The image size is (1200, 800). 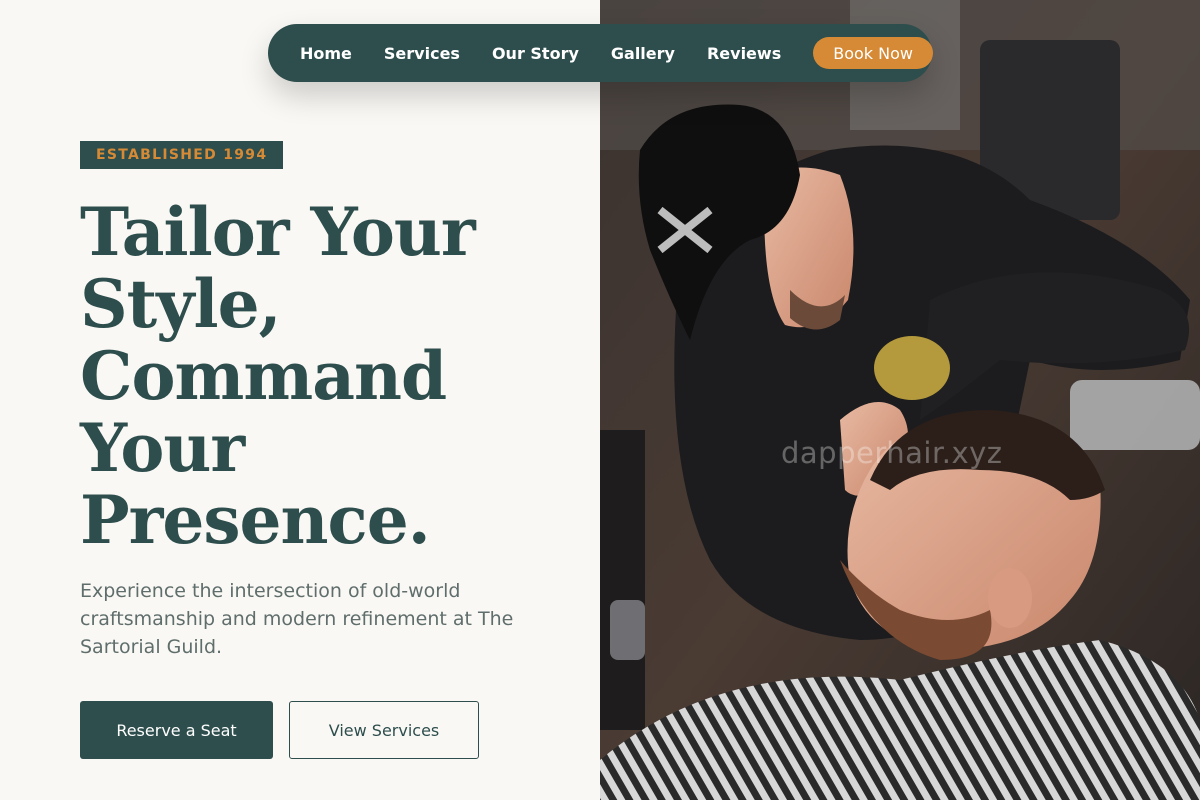 What do you see at coordinates (422, 53) in the screenshot?
I see `nav-services: Services` at bounding box center [422, 53].